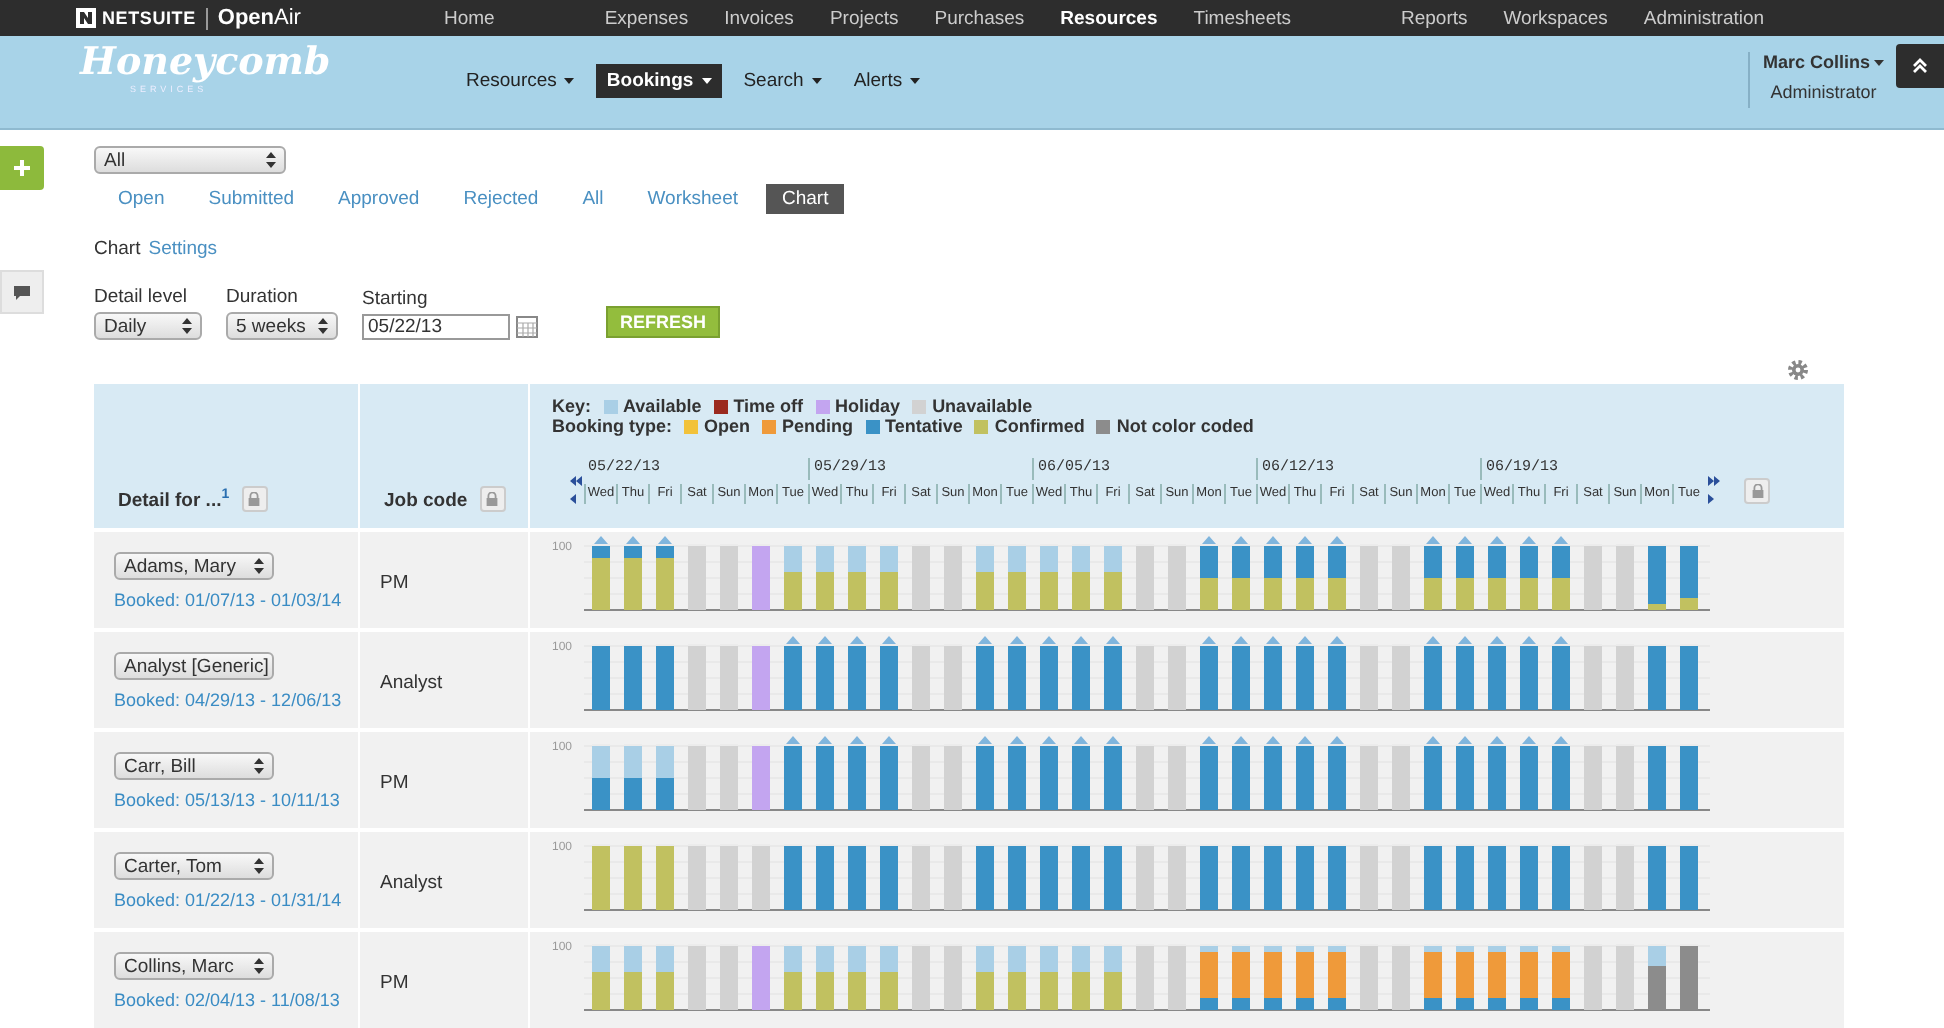  I want to click on company-logo: Honeycomb, so click(206, 62).